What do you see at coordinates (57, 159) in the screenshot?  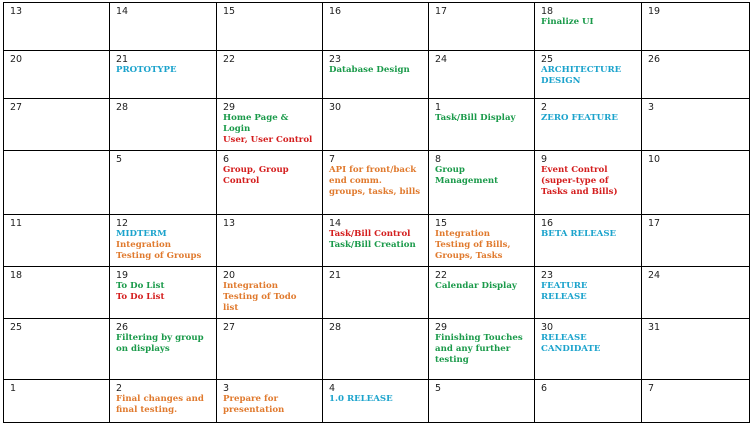 I see `day-number` at bounding box center [57, 159].